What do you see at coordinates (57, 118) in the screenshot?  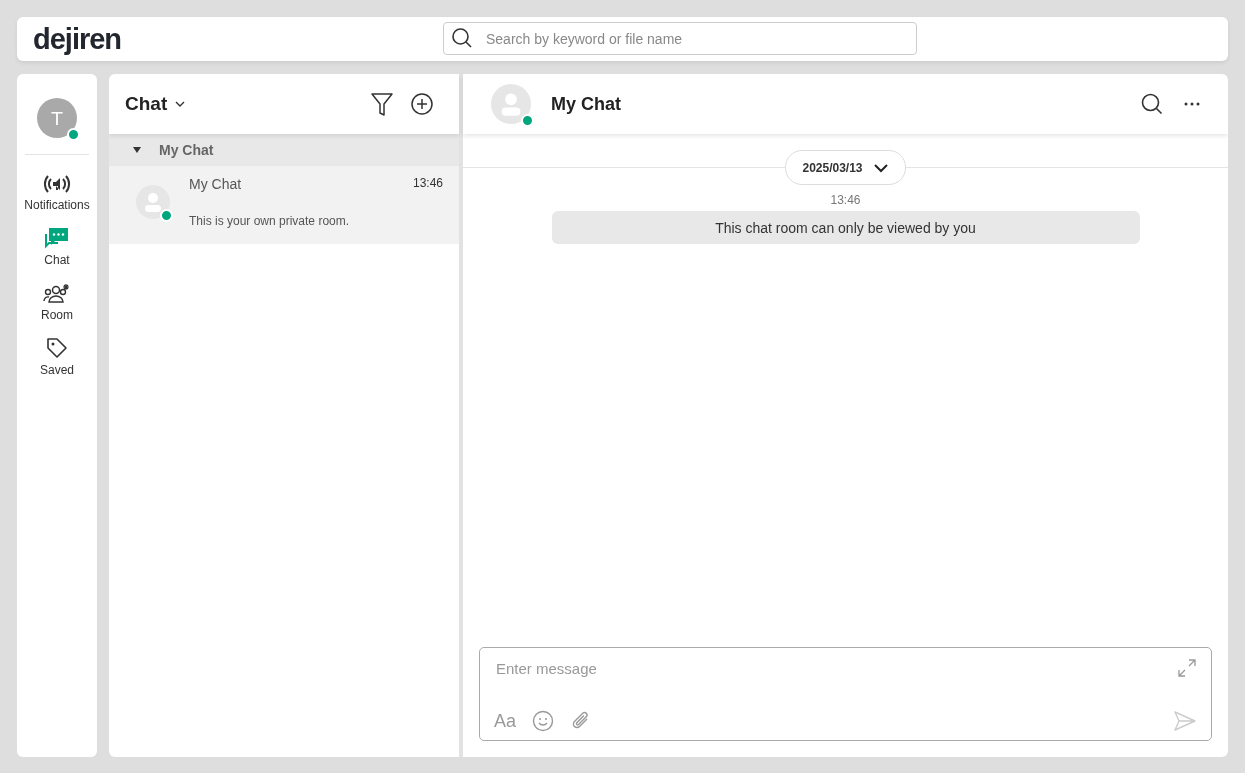 I see `avatar-initial: T` at bounding box center [57, 118].